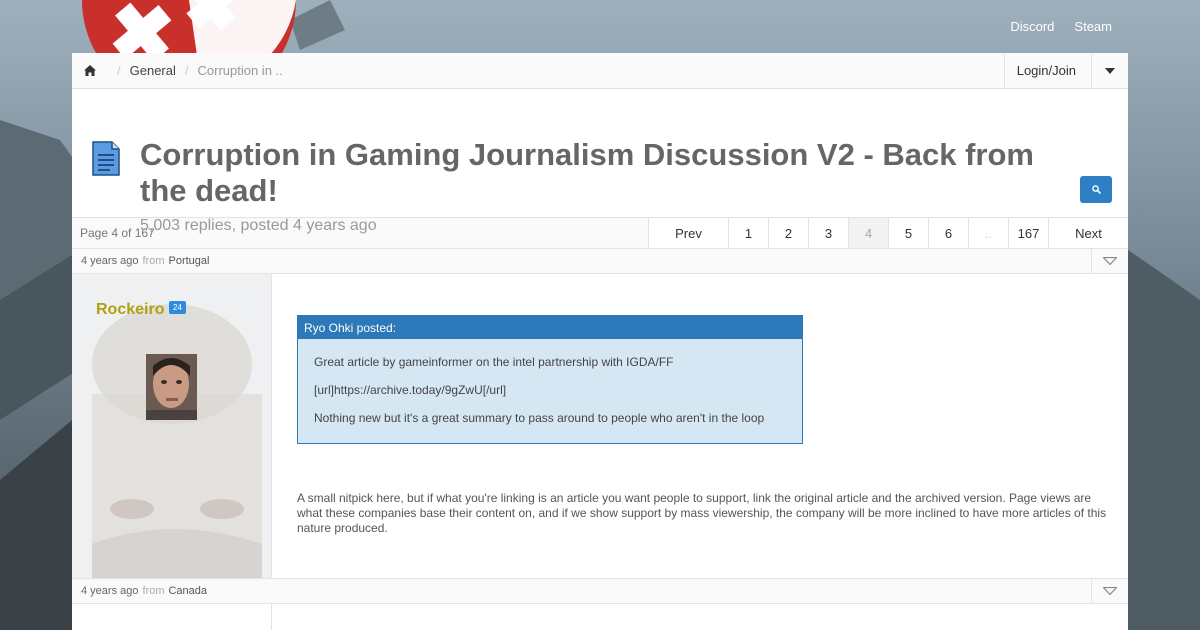 Image resolution: width=1200 pixels, height=630 pixels. Describe the element at coordinates (1032, 26) in the screenshot. I see `discord-link: Discord` at that location.